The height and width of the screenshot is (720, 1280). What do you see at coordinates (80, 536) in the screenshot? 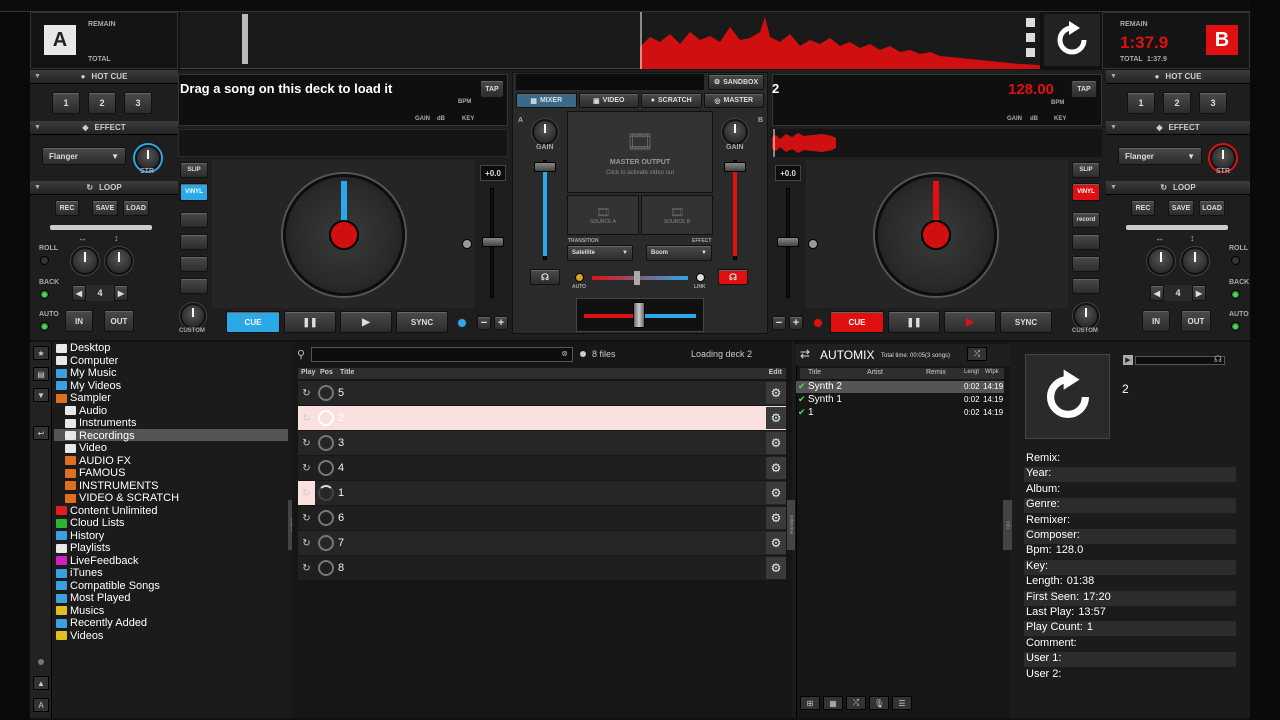
I see `tree-item: History` at bounding box center [80, 536].